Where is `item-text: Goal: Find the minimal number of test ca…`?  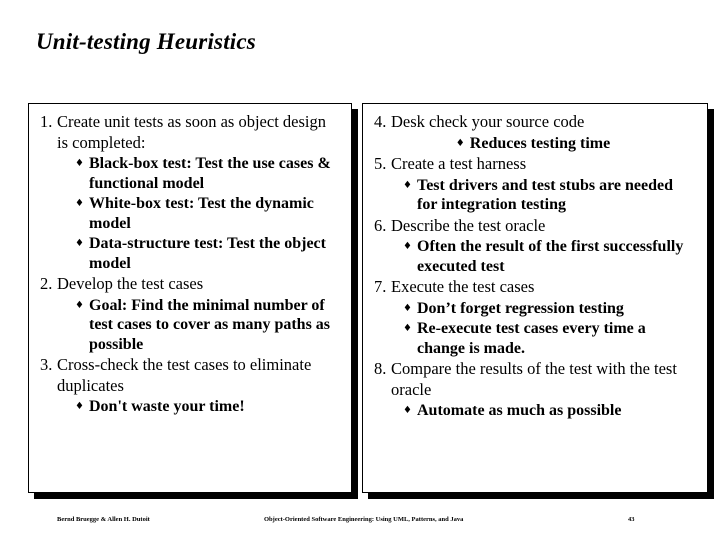
item-text: Goal: Find the minimal number of test ca… is located at coordinates (210, 324).